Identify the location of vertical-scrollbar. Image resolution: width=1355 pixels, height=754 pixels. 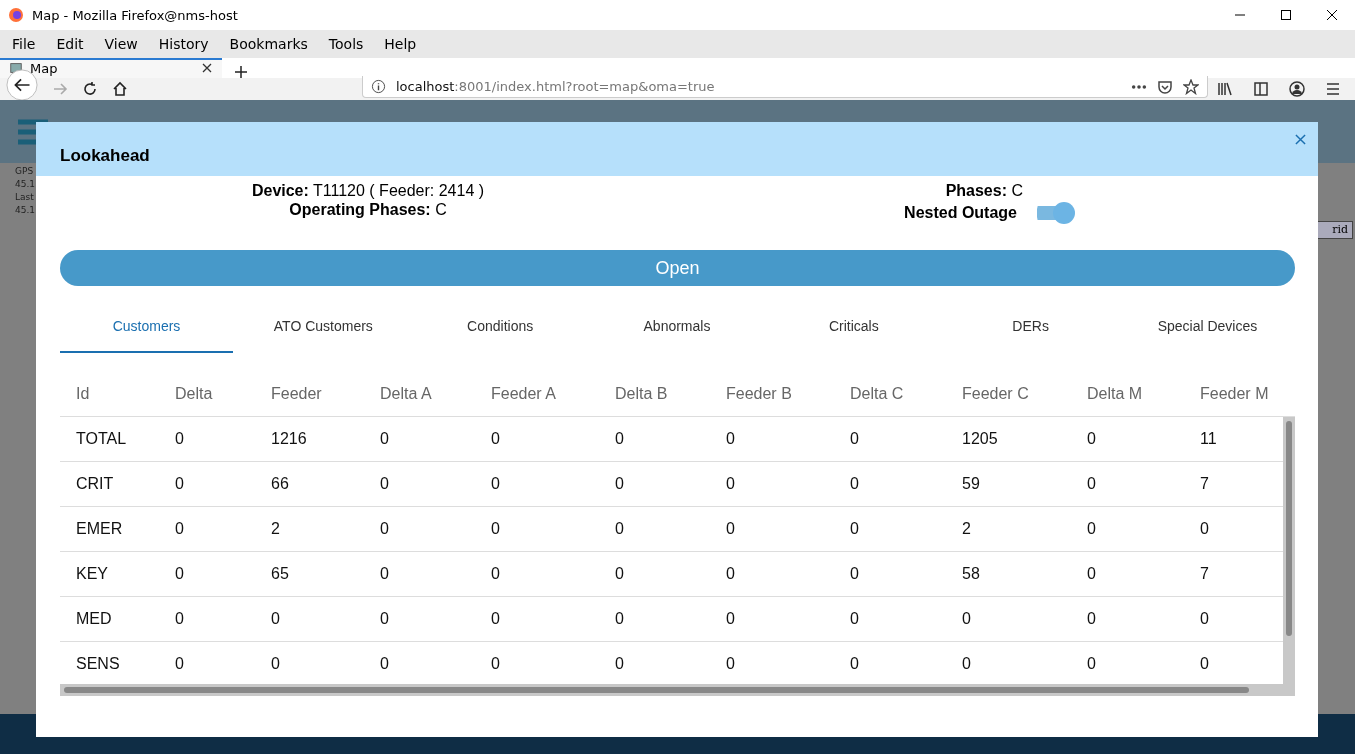
(1289, 550).